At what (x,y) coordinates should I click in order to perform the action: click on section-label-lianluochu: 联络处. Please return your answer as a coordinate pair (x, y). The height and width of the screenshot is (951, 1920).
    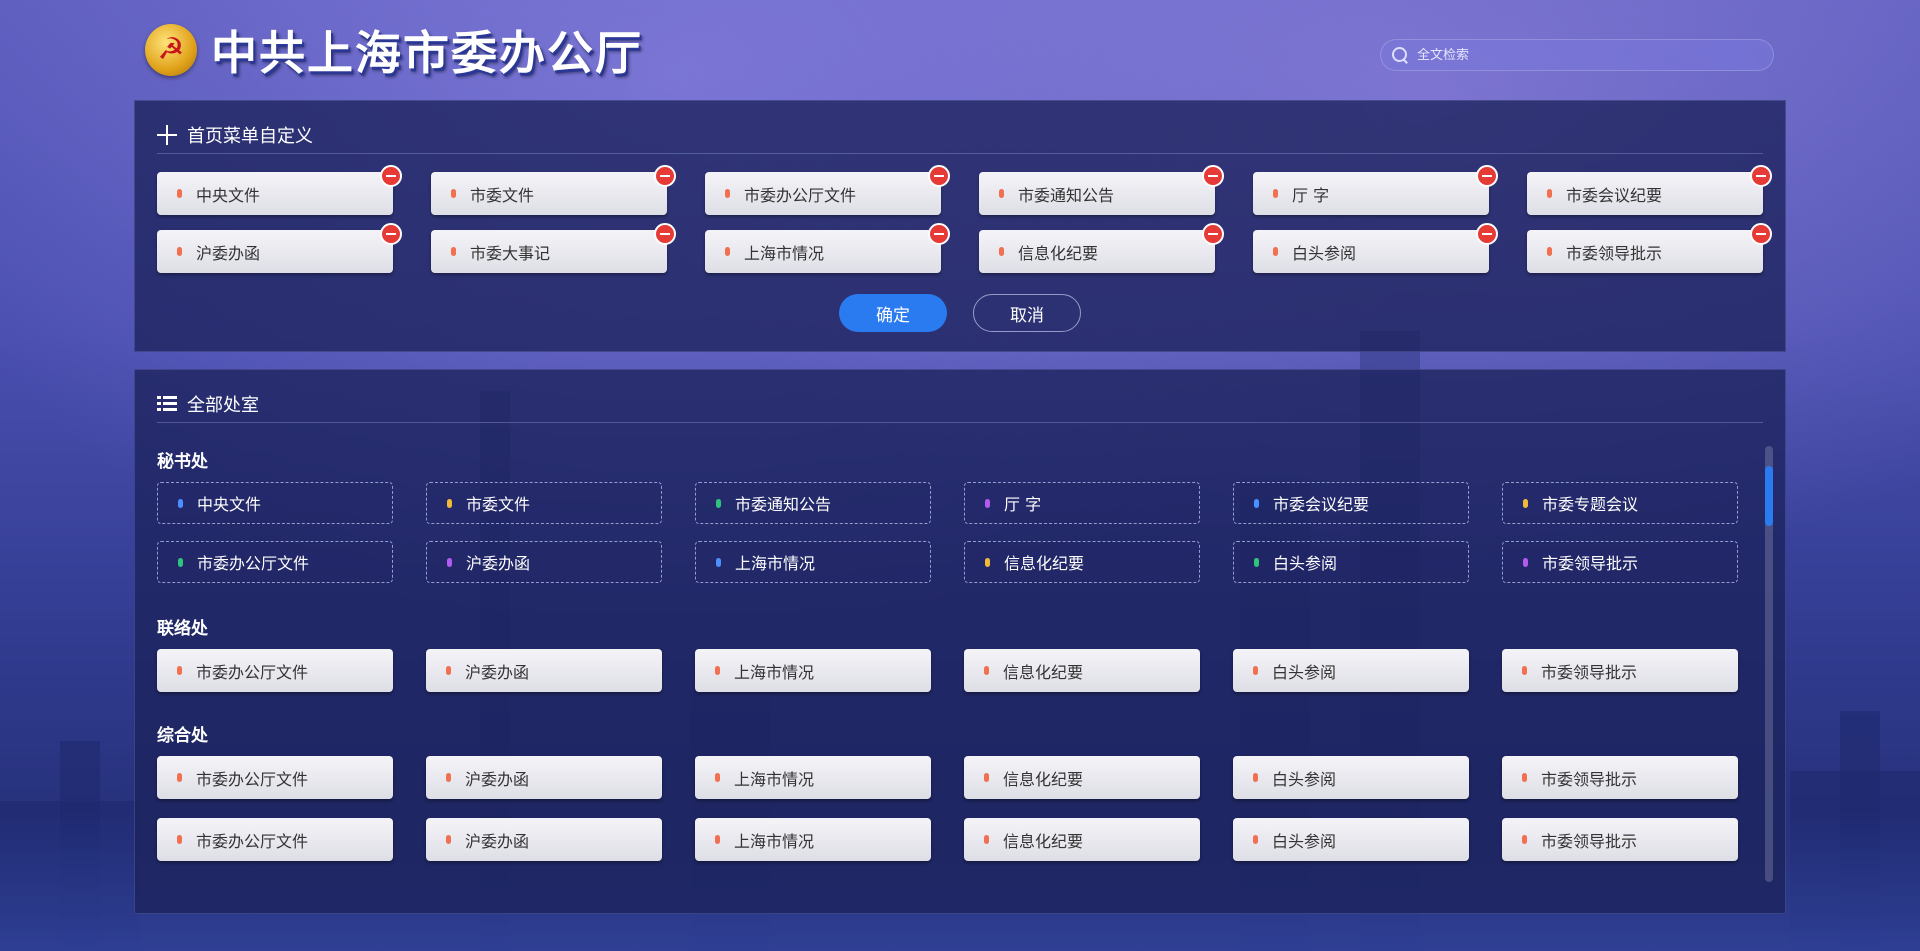
    Looking at the image, I should click on (182, 629).